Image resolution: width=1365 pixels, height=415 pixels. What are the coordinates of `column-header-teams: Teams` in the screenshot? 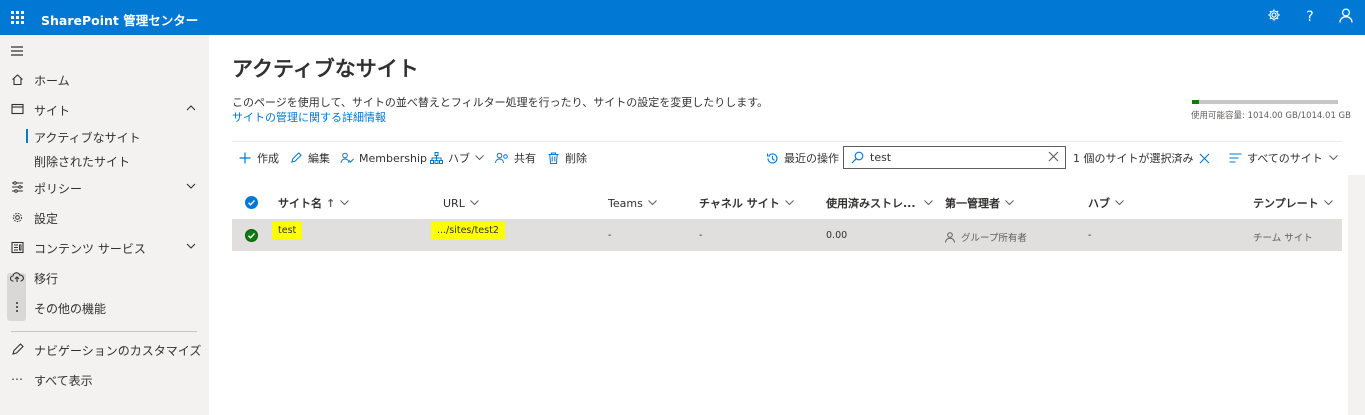 It's located at (632, 203).